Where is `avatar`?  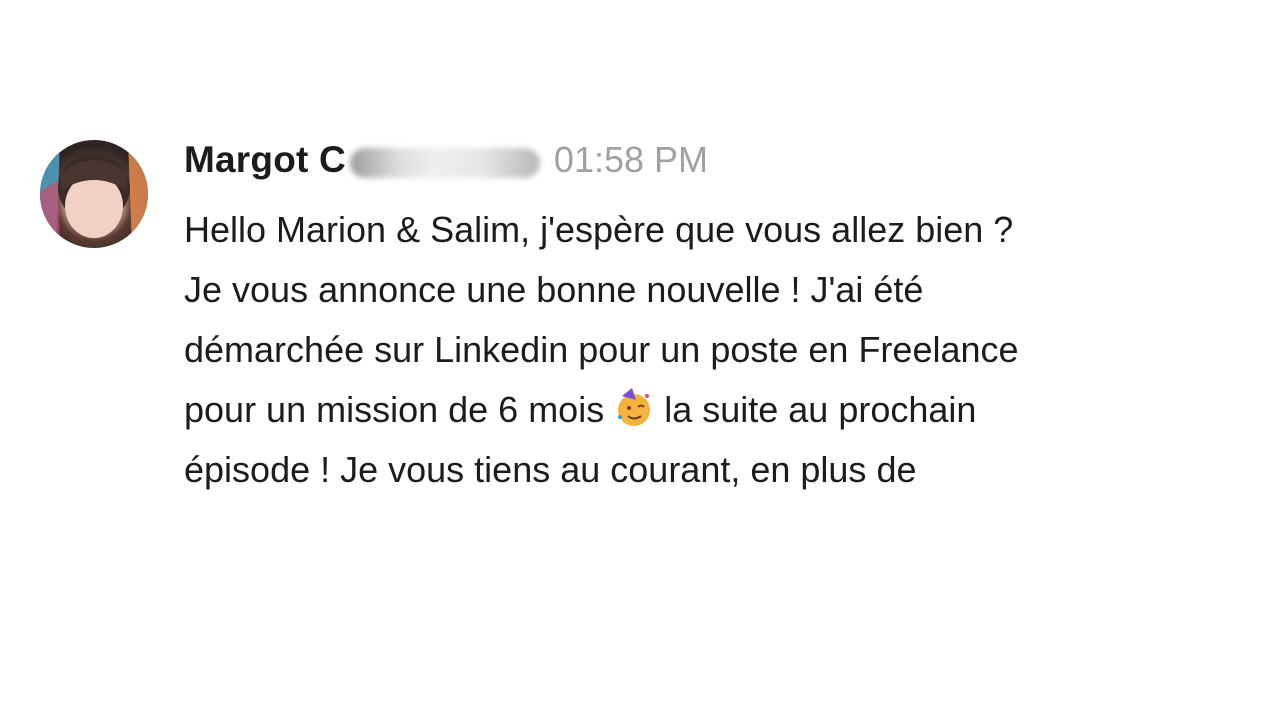 avatar is located at coordinates (94, 194).